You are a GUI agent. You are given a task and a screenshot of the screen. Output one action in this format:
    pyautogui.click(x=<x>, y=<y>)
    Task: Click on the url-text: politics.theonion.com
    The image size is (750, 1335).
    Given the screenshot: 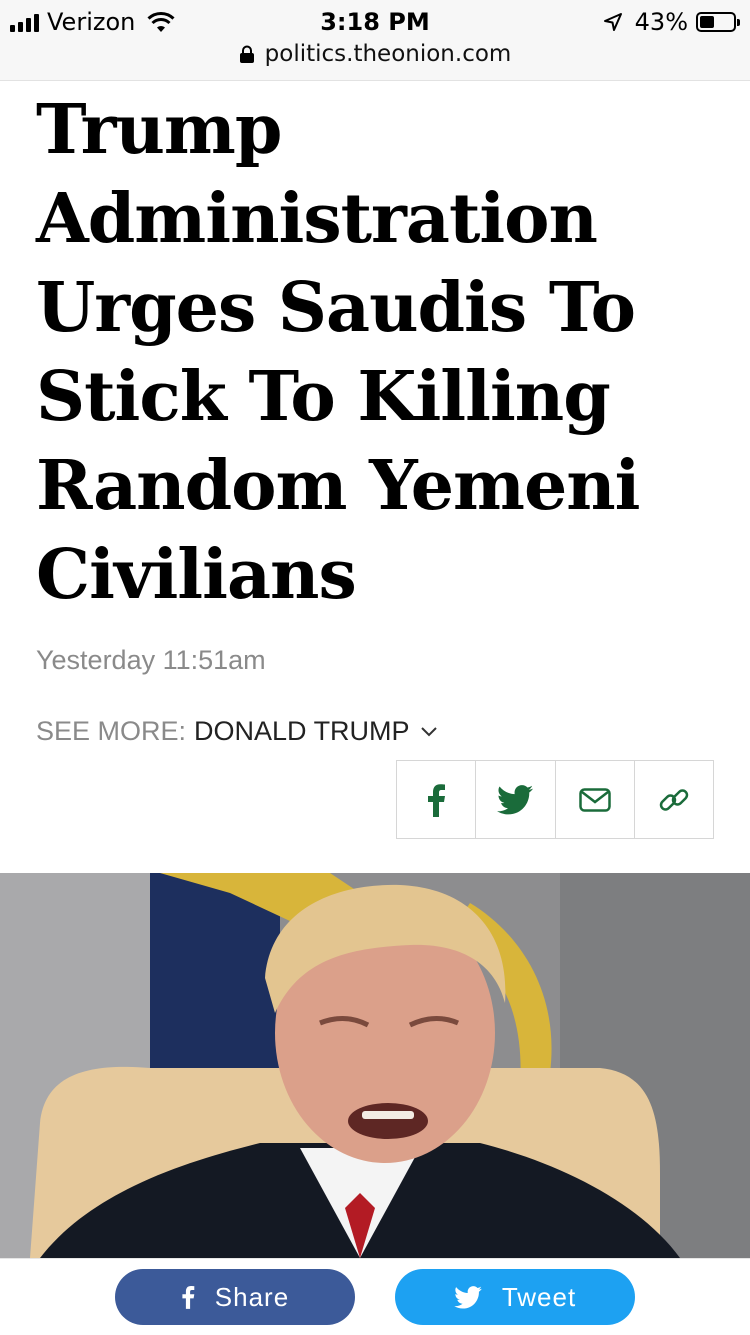 What is the action you would take?
    pyautogui.click(x=388, y=54)
    